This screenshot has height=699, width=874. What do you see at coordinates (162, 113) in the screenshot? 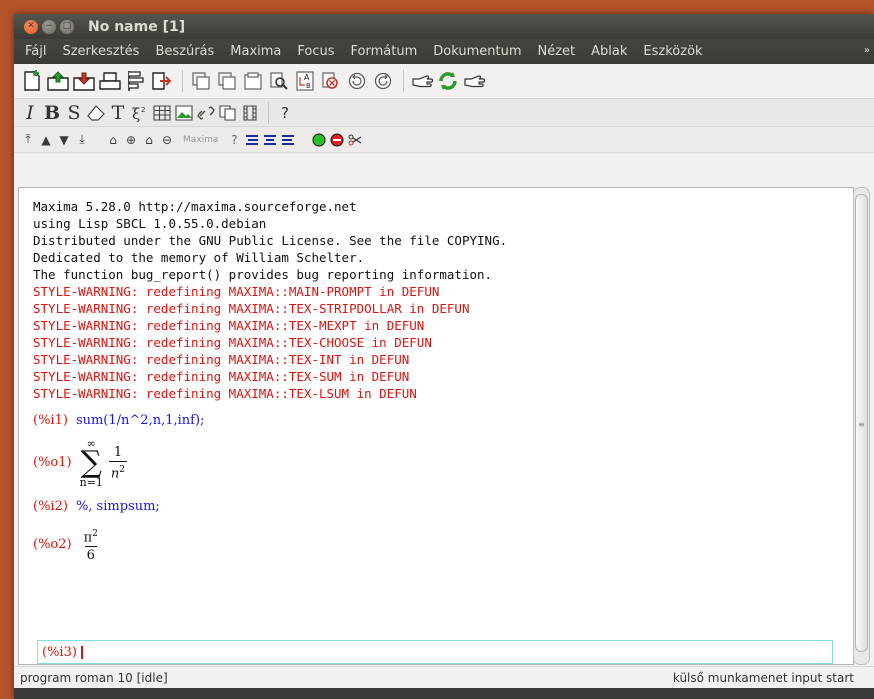
I see `table-button` at bounding box center [162, 113].